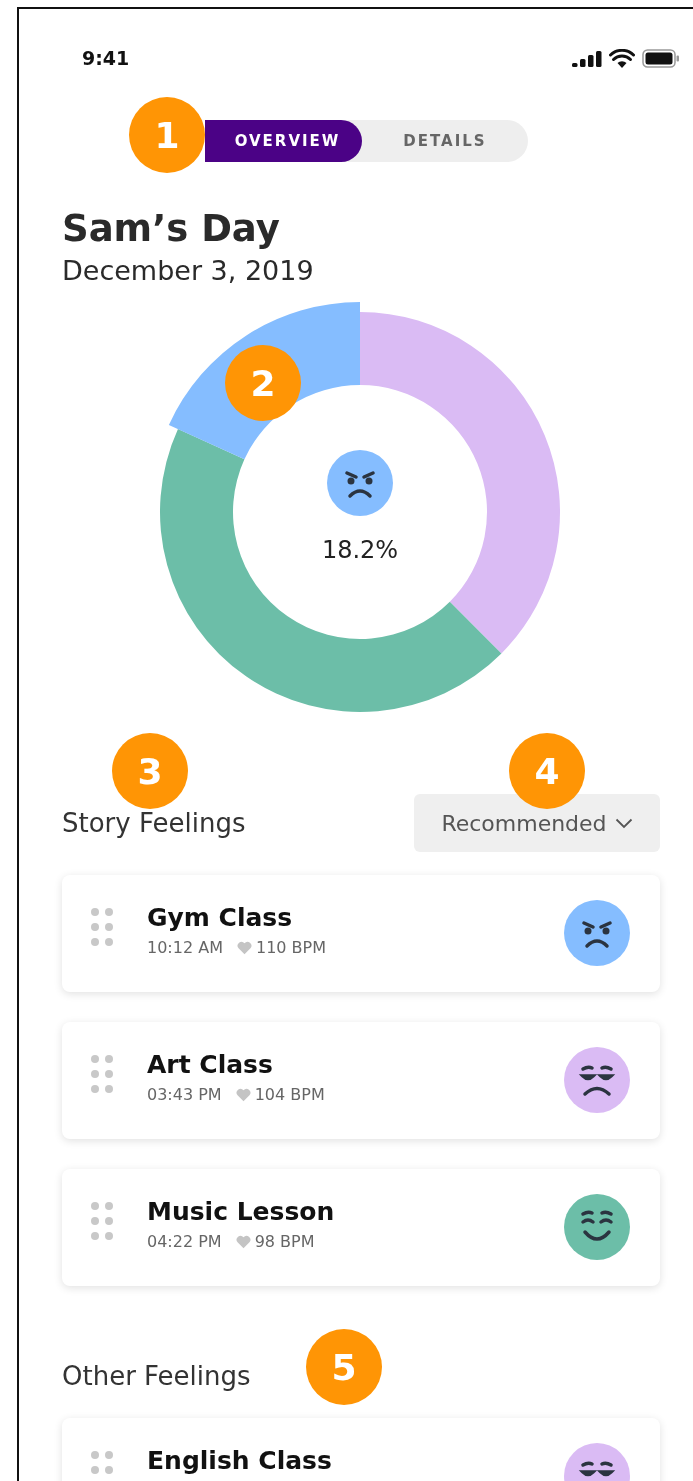 This screenshot has width=693, height=1481. Describe the element at coordinates (167, 135) in the screenshot. I see `step-marker: 1` at that location.